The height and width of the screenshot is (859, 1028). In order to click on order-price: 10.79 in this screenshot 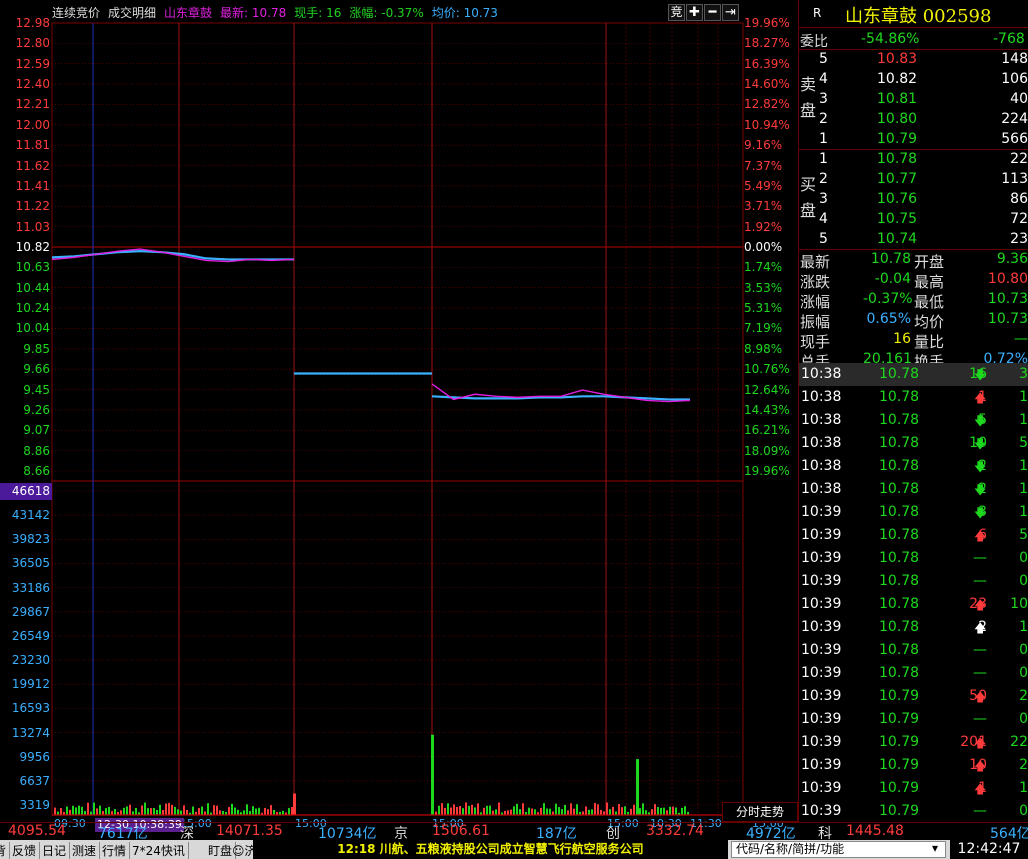, I will do `click(897, 139)`.